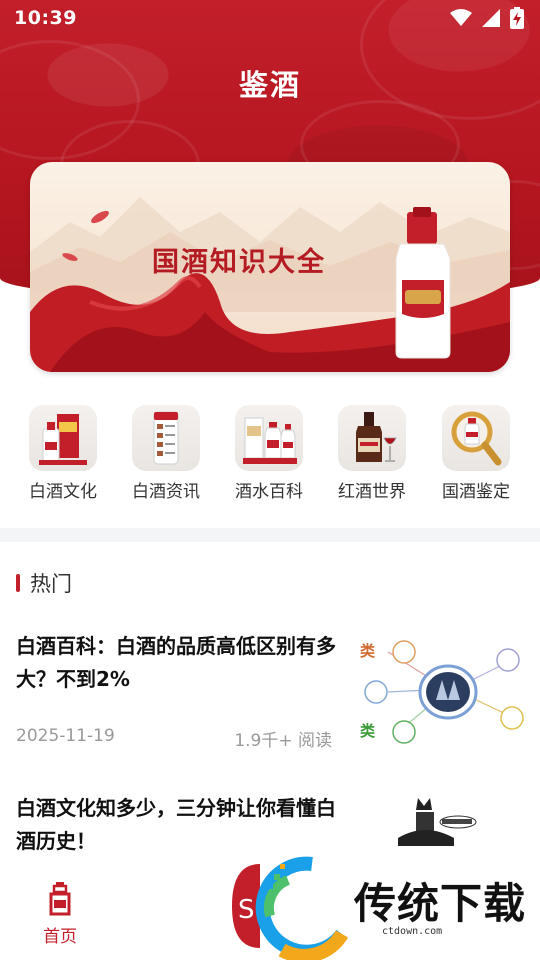 This screenshot has width=540, height=960. I want to click on article-date: 2025-11-19, so click(65, 736).